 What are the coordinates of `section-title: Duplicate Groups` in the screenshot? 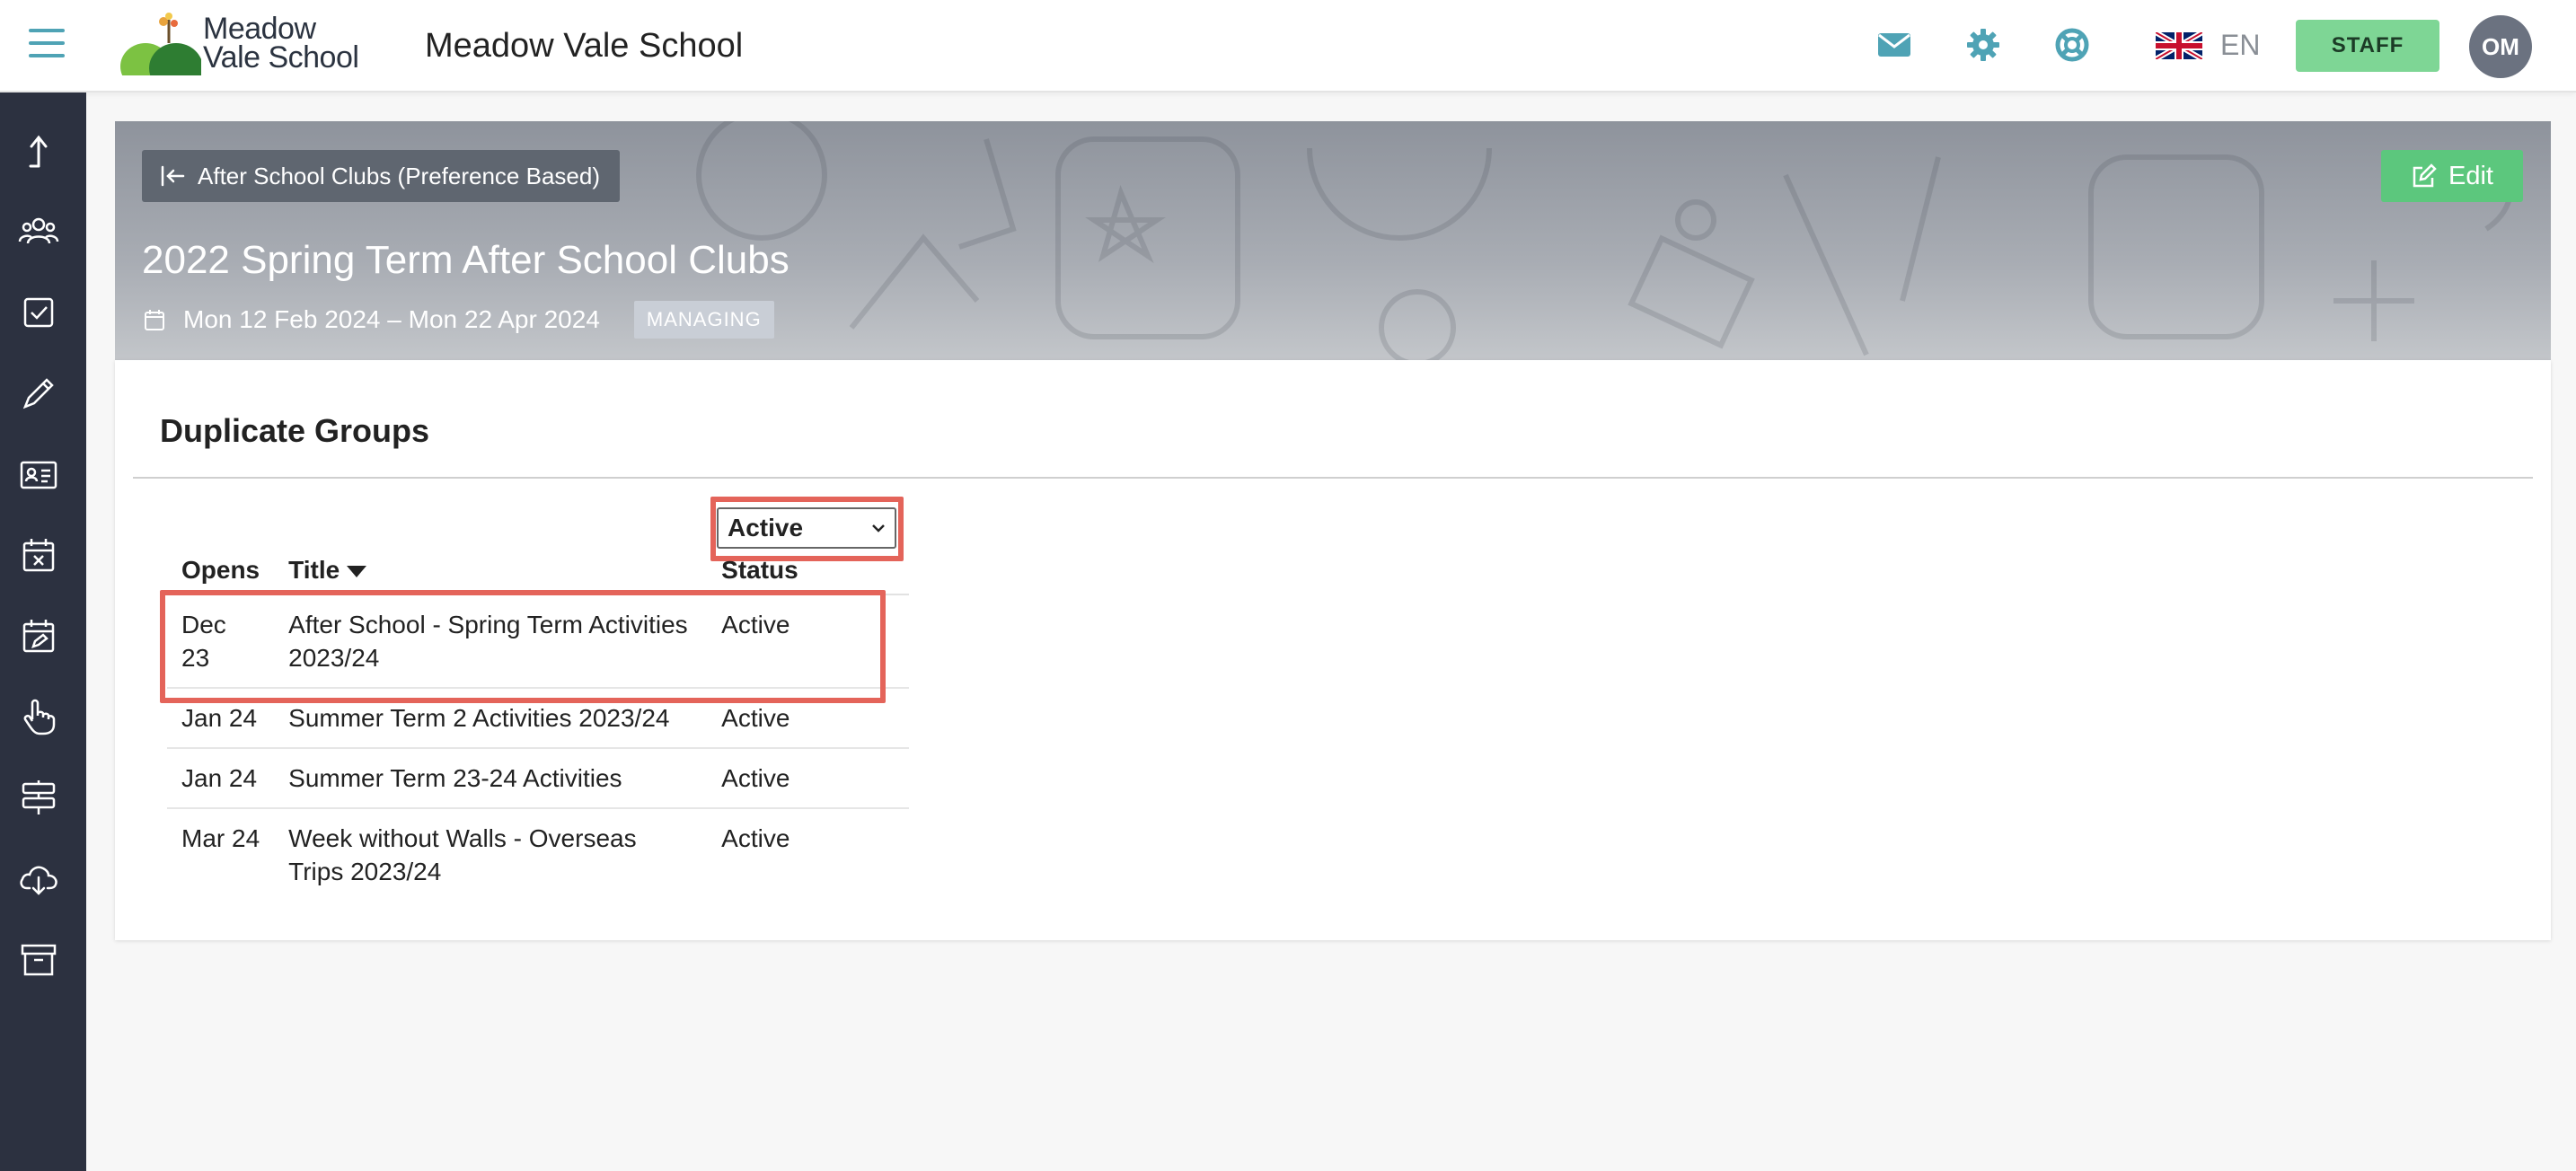 It's located at (295, 430).